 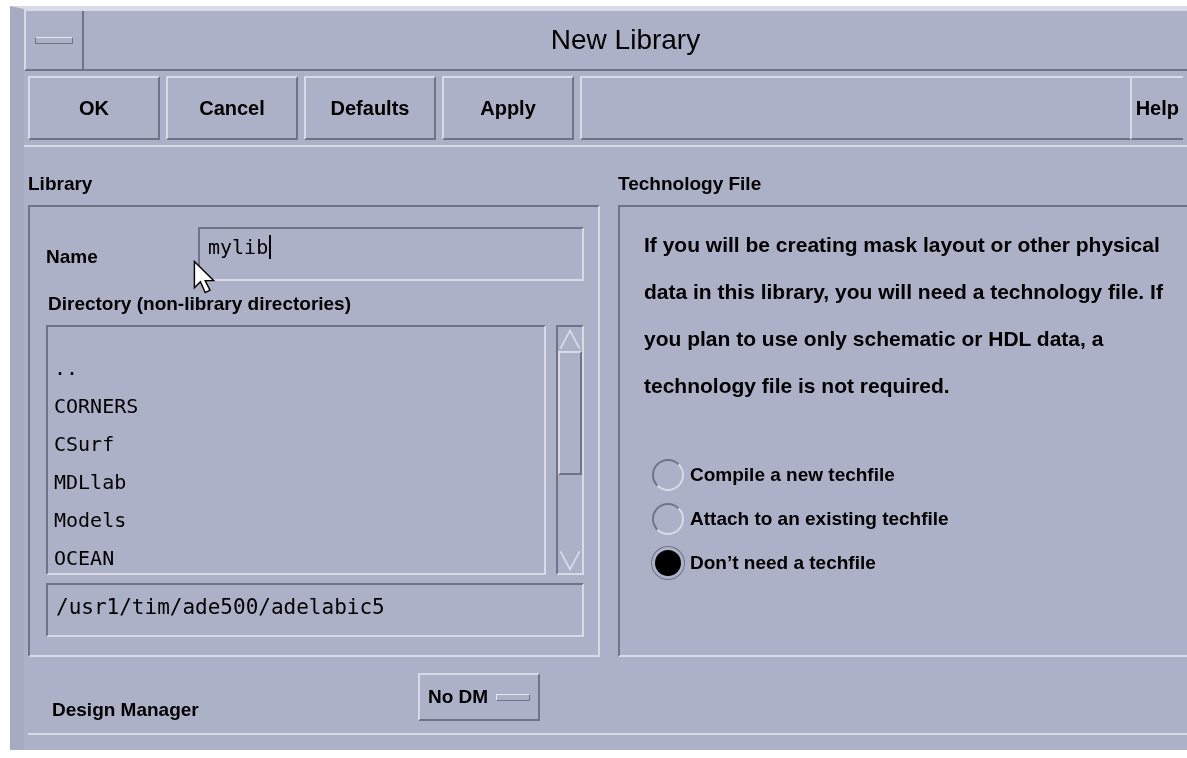 What do you see at coordinates (508, 108) in the screenshot?
I see `dialog-button: Apply` at bounding box center [508, 108].